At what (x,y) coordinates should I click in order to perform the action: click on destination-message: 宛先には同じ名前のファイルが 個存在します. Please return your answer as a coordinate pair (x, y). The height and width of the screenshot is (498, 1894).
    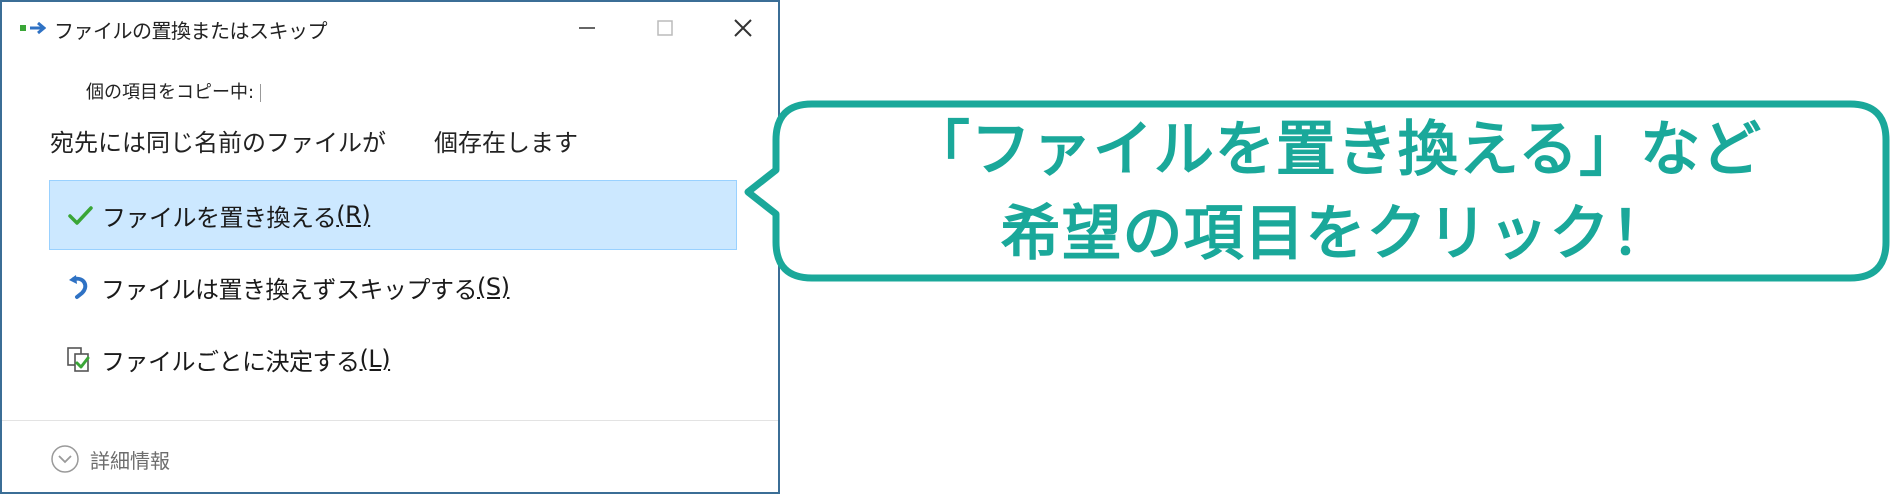
    Looking at the image, I should click on (314, 143).